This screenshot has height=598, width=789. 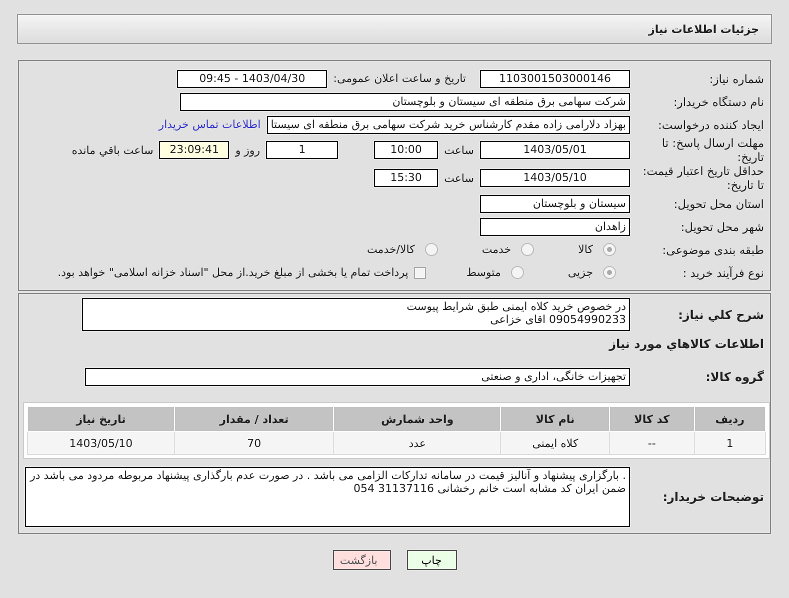 I want to click on column-header: کد کالا, so click(x=651, y=419).